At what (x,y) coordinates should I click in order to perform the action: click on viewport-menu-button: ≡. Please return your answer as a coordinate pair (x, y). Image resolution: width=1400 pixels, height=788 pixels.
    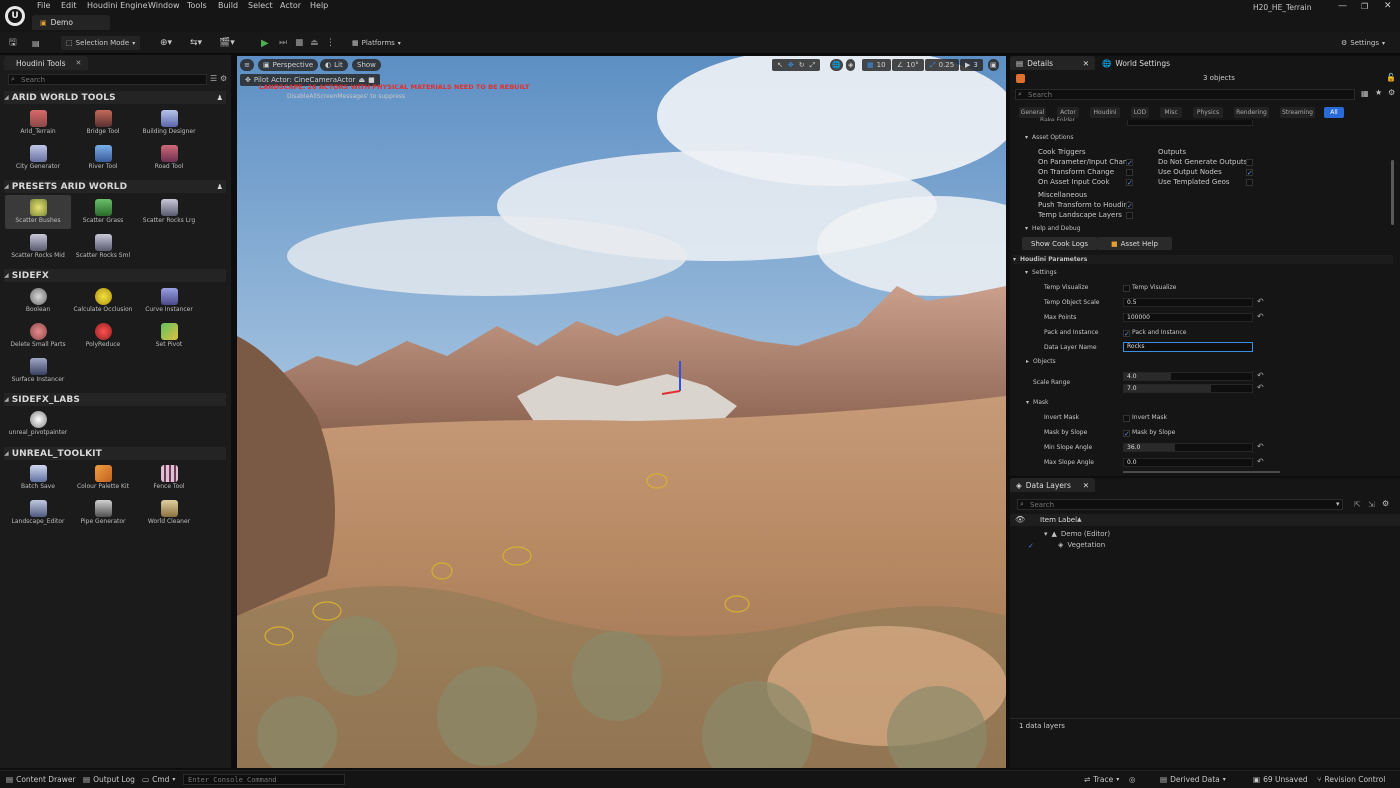
    Looking at the image, I should click on (247, 65).